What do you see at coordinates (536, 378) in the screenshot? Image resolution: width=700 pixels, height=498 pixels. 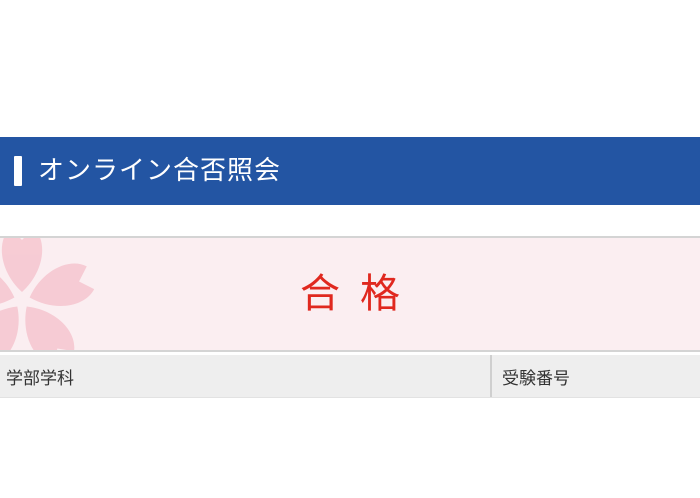 I see `exam-number-column-header: 受験番号` at bounding box center [536, 378].